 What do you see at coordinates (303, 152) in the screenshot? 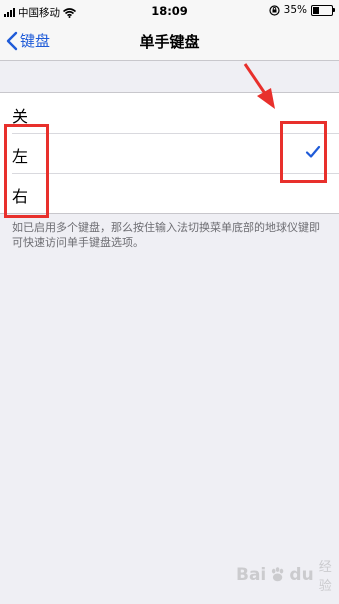
I see `annotation-box-checkmark` at bounding box center [303, 152].